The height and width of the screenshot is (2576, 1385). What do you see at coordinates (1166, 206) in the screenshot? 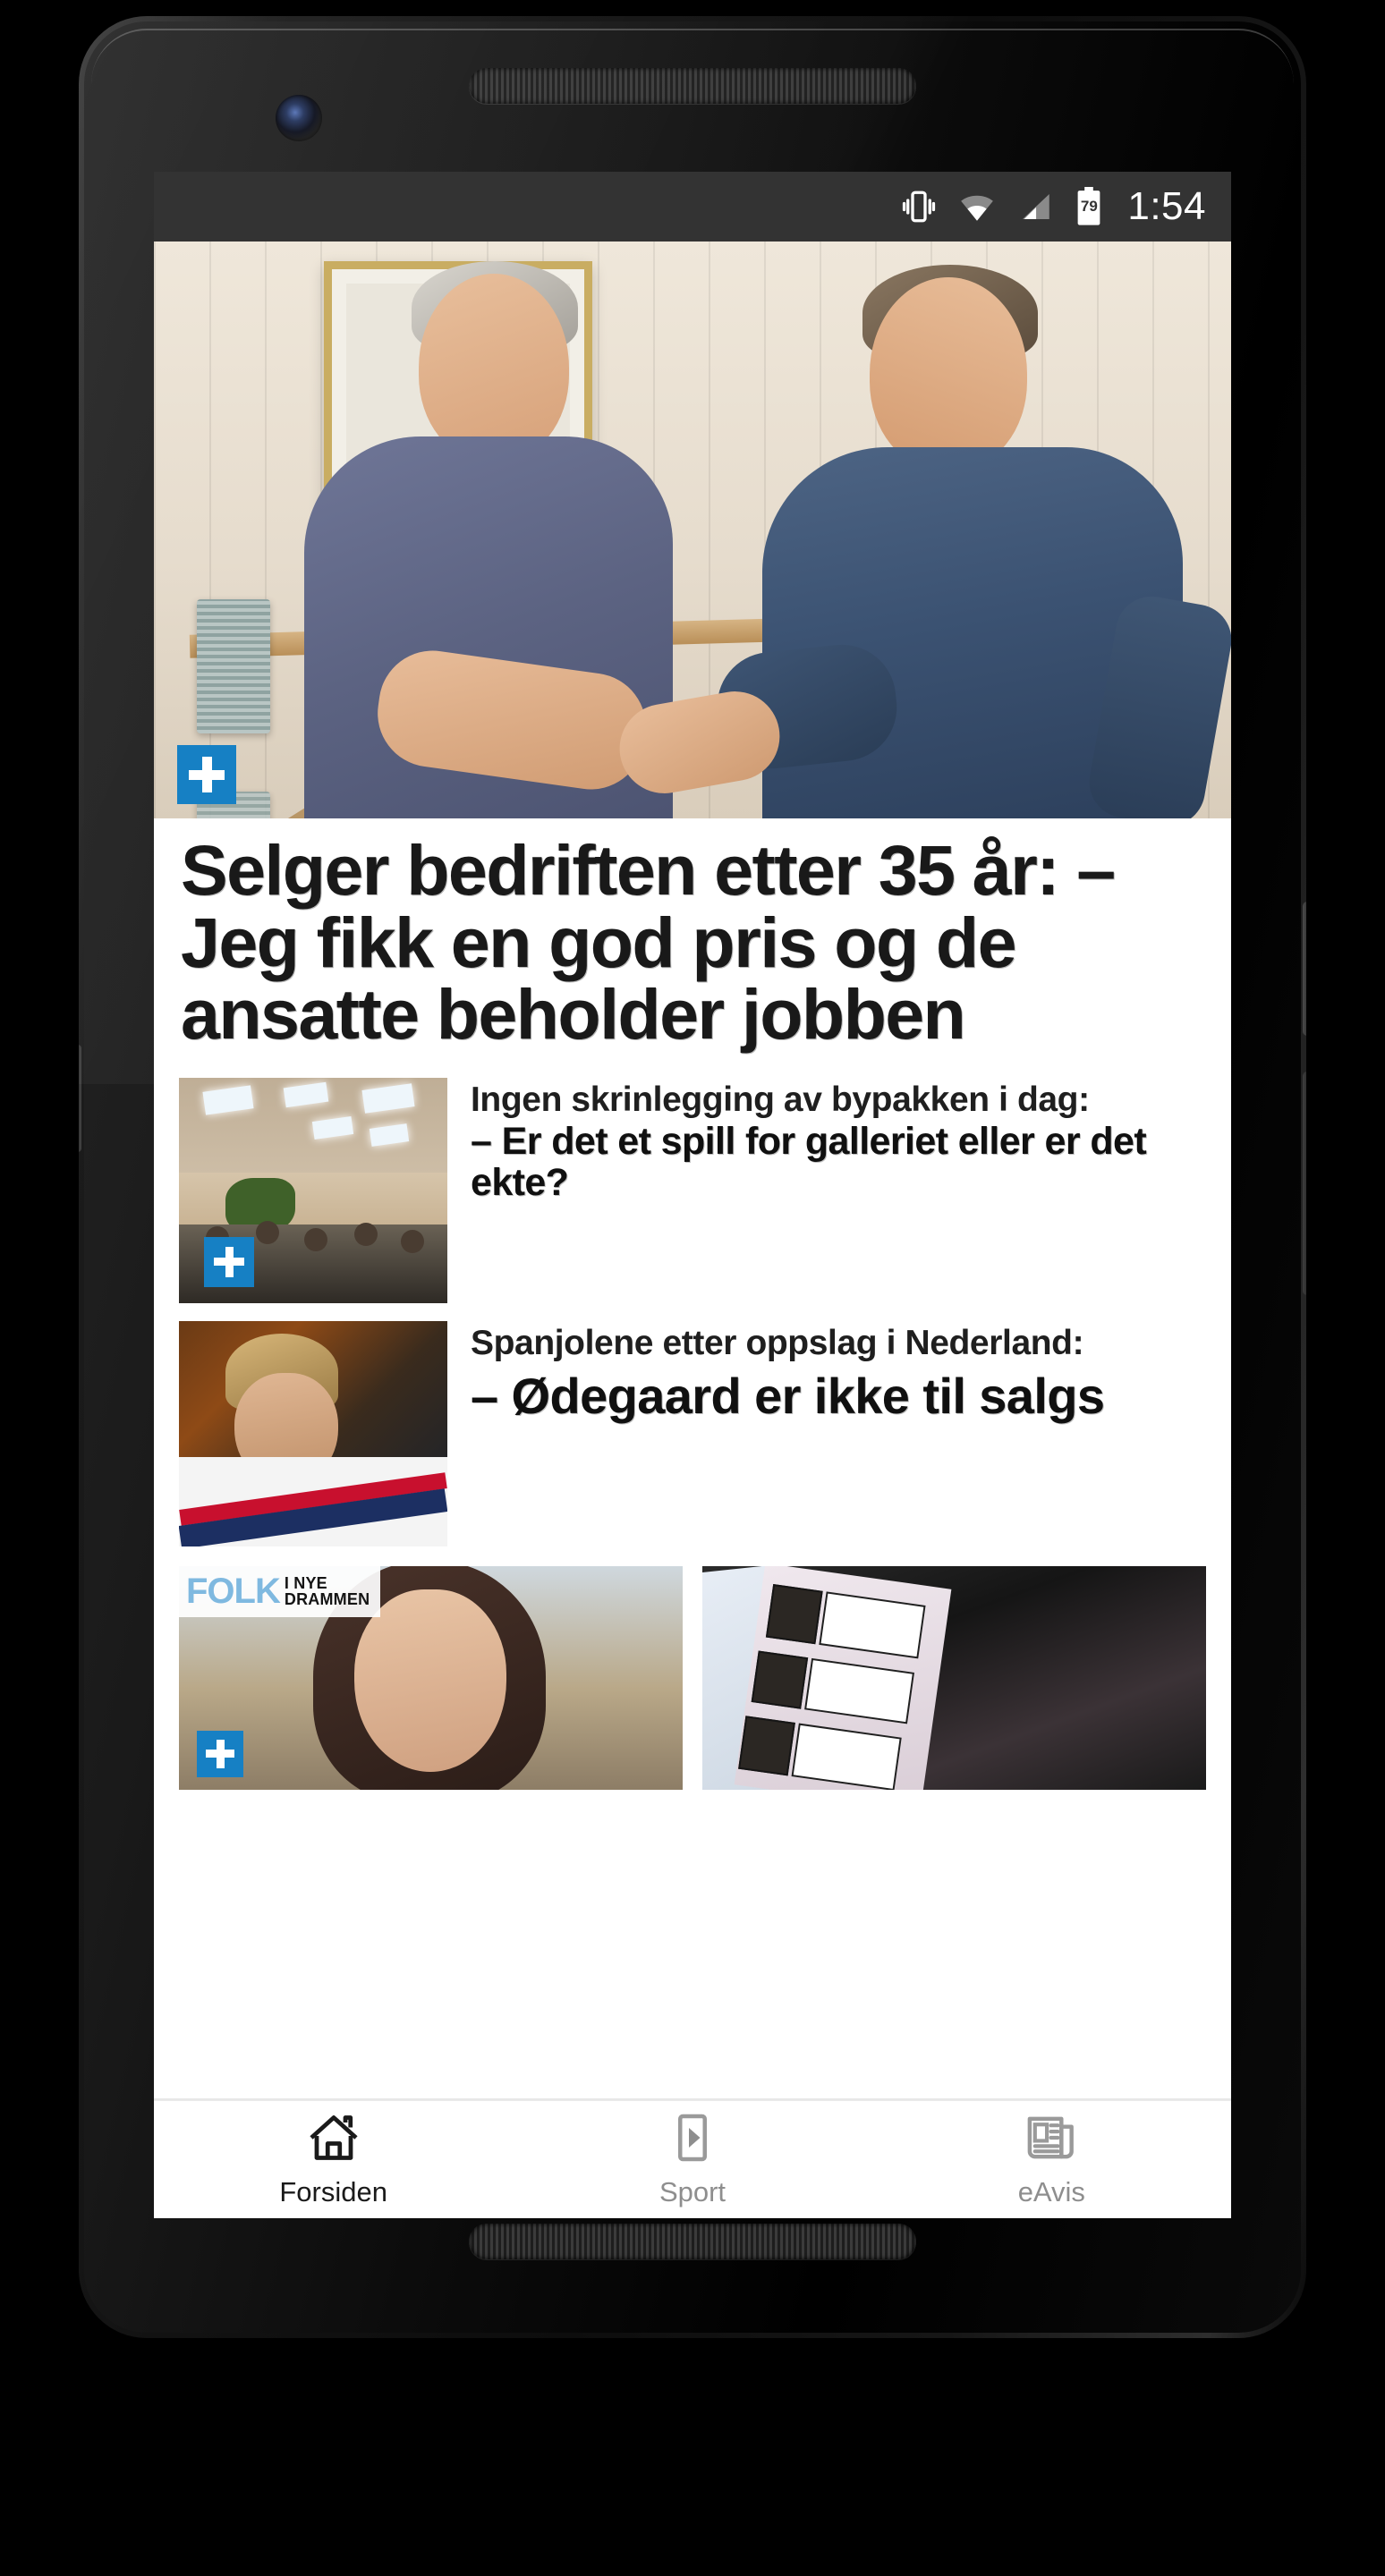
I see `status-bar-clock: 1:54` at bounding box center [1166, 206].